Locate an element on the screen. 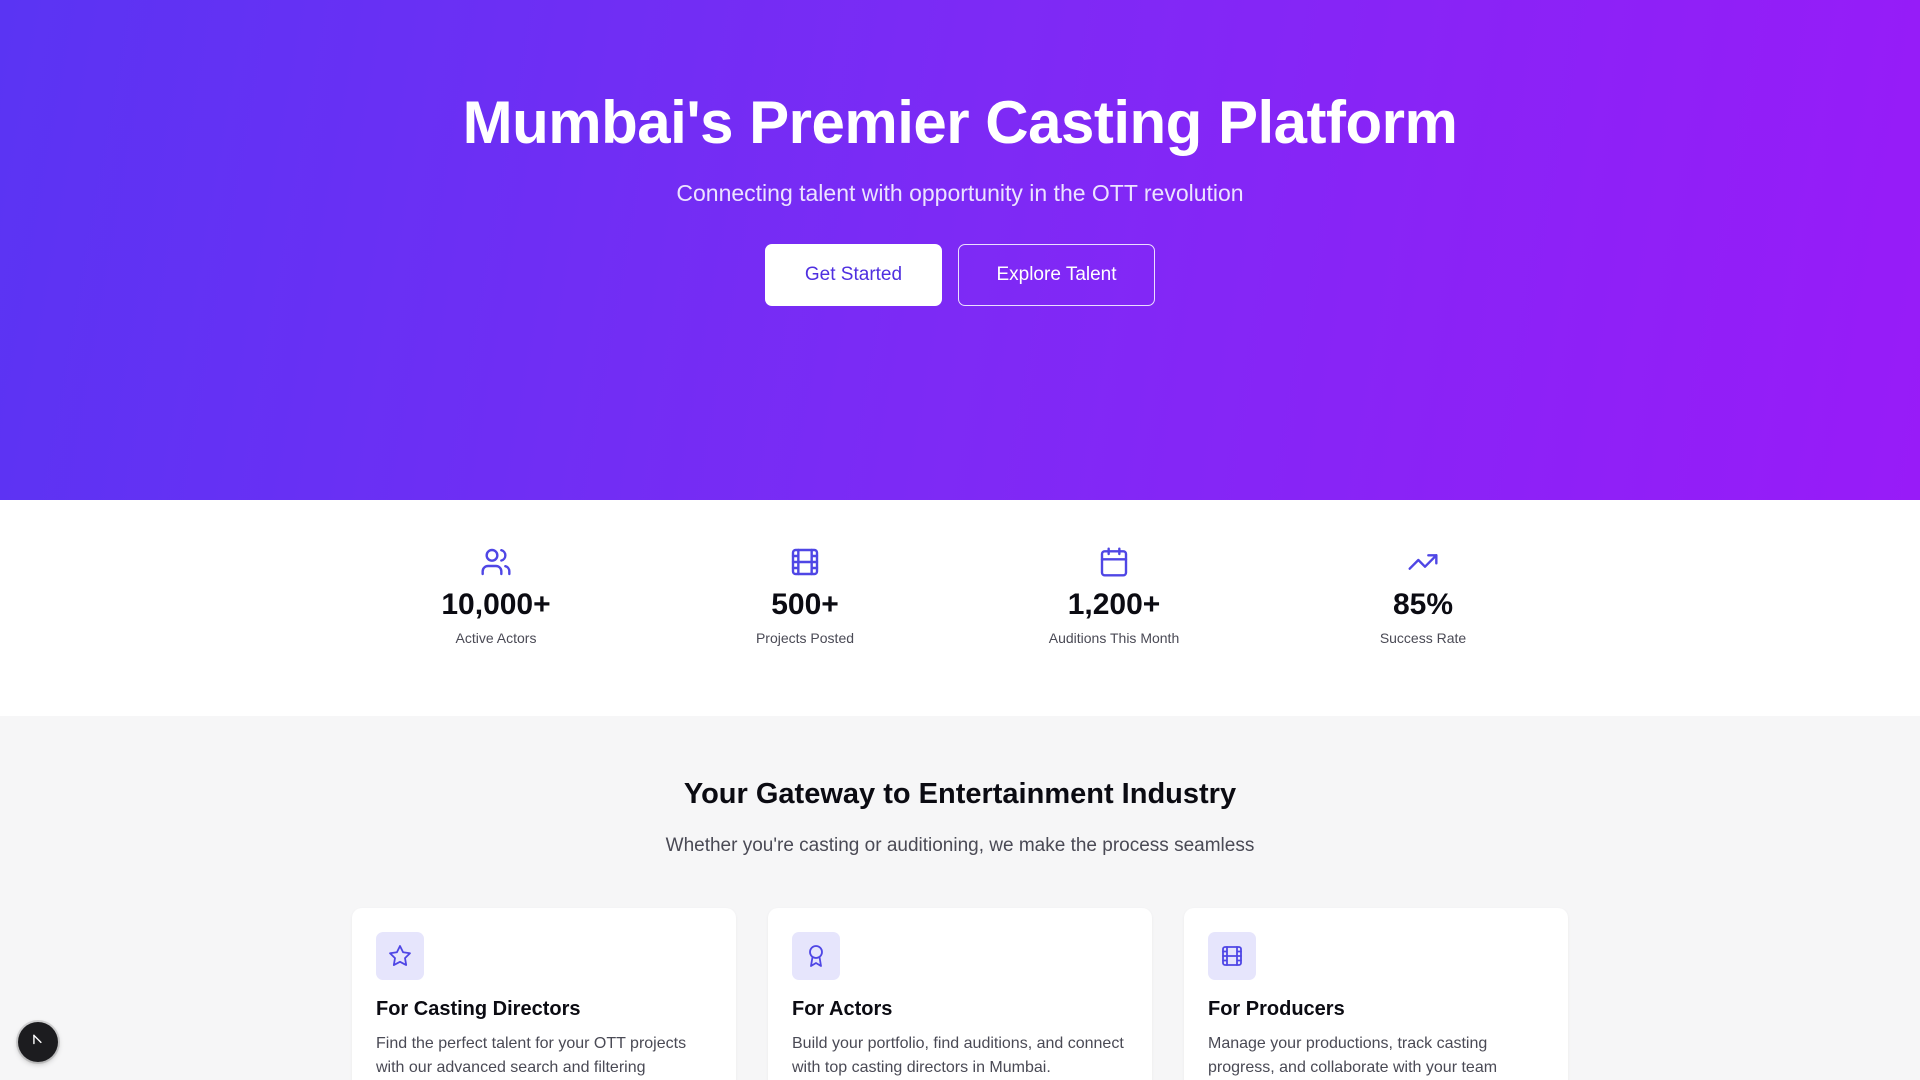  card-title: For Producers is located at coordinates (1276, 1009).